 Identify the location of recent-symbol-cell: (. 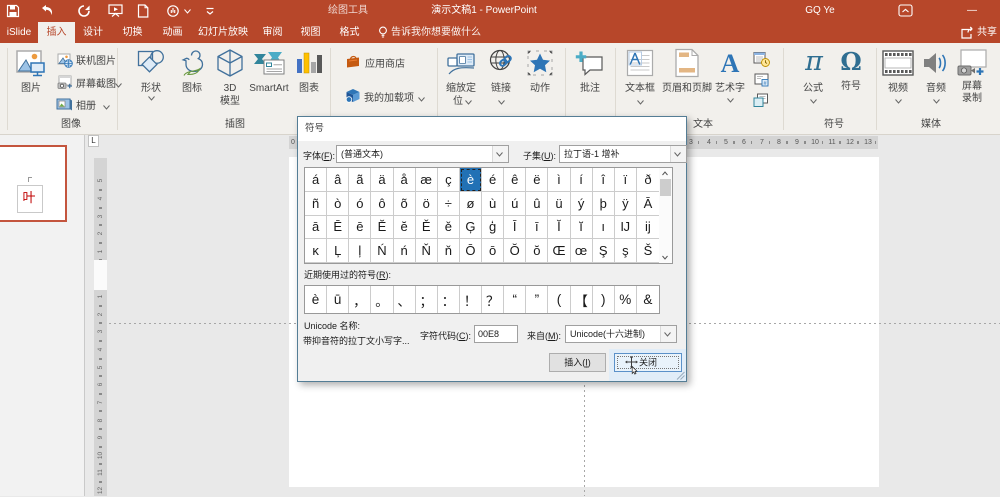
(559, 299).